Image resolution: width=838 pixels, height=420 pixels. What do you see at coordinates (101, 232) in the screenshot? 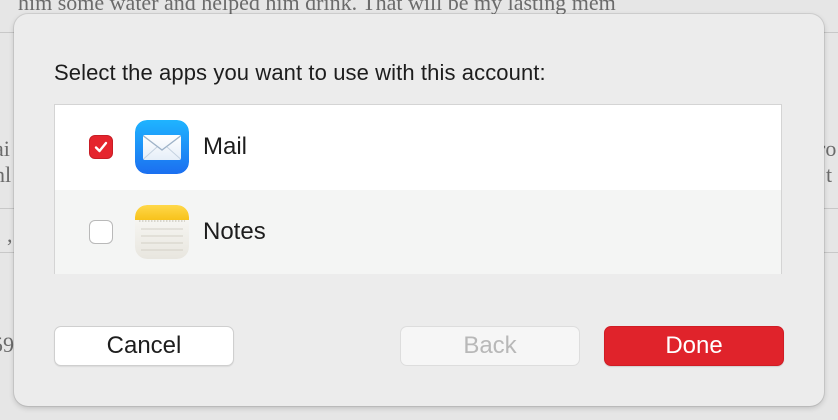
I see `notes-checkbox` at bounding box center [101, 232].